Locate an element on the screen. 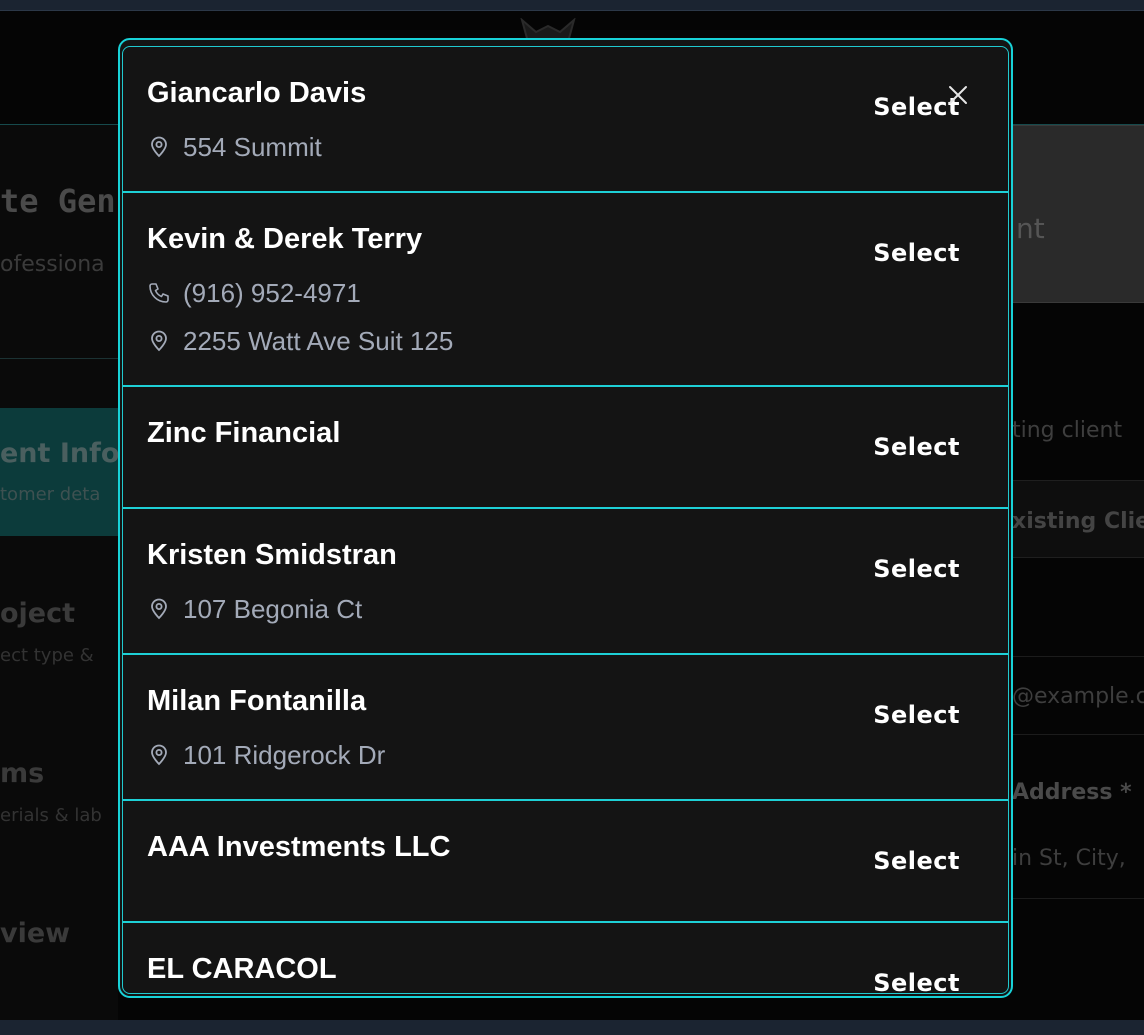 Image resolution: width=1144 pixels, height=1035 pixels. step-title: ent Info is located at coordinates (60, 453).